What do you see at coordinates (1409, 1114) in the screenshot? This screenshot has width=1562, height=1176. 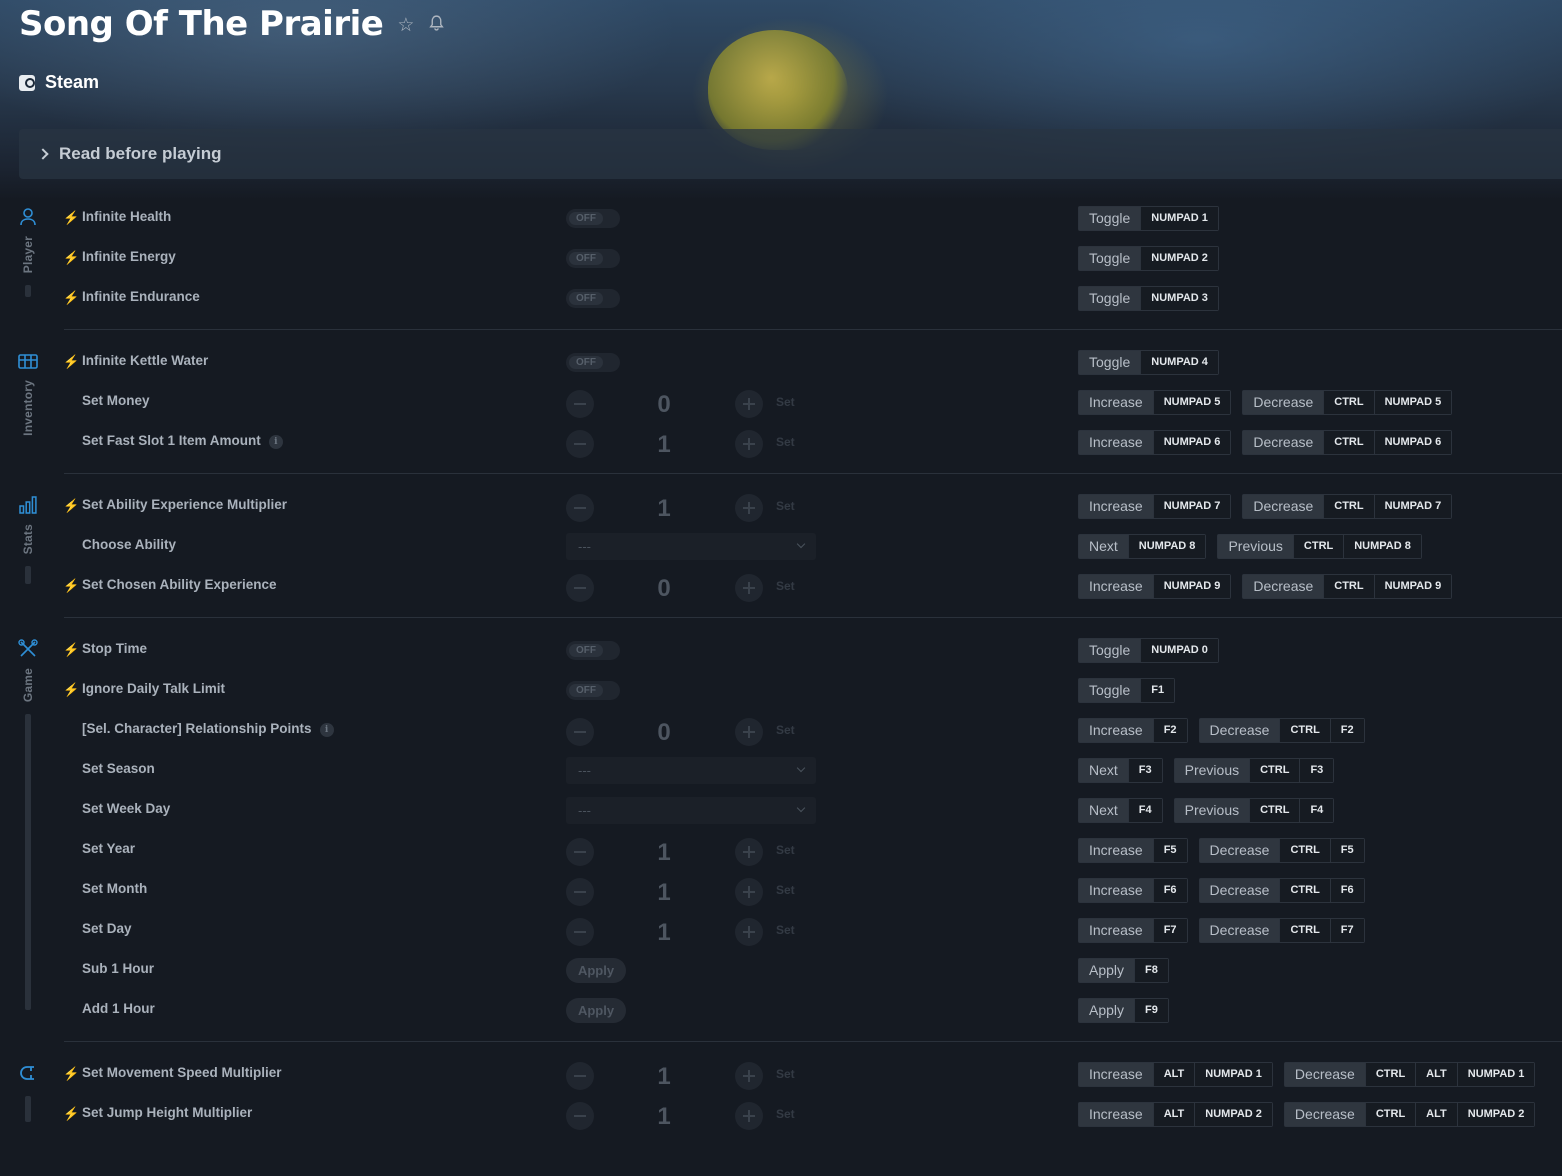 I see `hotkey-decrease: Decrease CTRL ALT NUMPAD 2` at bounding box center [1409, 1114].